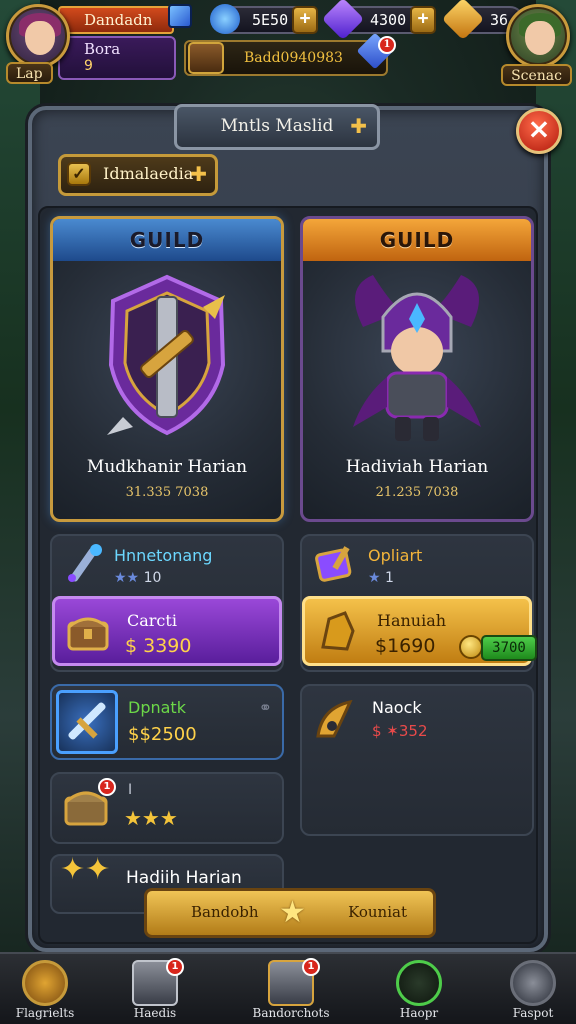  What do you see at coordinates (412, 620) in the screenshot?
I see `hanuiah-label: Hanuiah` at bounding box center [412, 620].